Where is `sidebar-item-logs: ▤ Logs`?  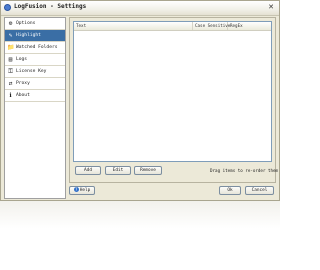 sidebar-item-logs: ▤ Logs is located at coordinates (35, 60).